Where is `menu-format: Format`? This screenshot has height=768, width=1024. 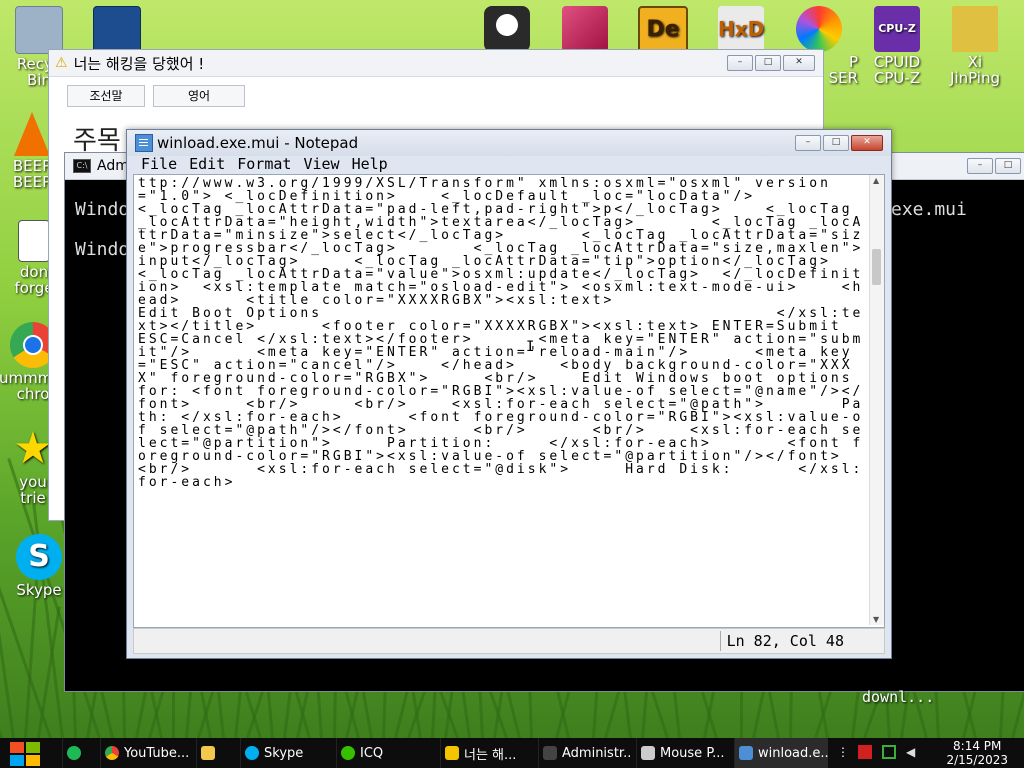
menu-format: Format is located at coordinates (264, 164).